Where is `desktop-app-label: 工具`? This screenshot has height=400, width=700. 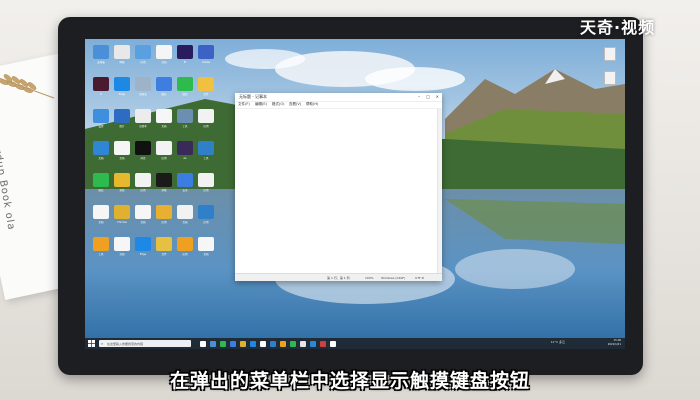
desktop-app-label: 工具 is located at coordinates (206, 158).